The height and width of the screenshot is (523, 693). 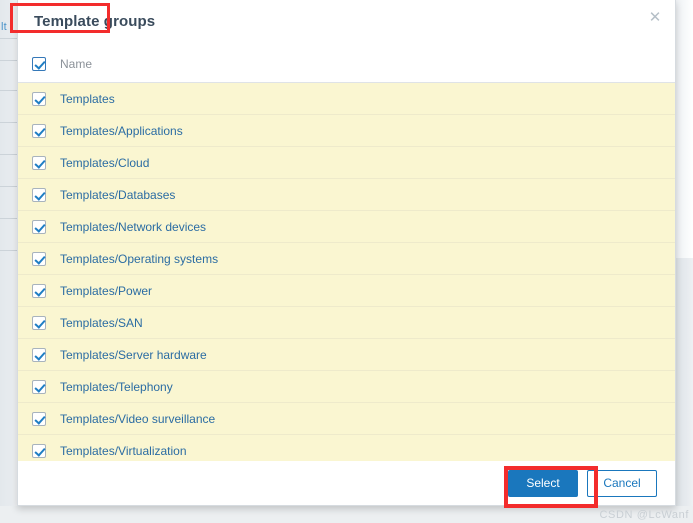 I want to click on list-item-label: Templates/Cloud, so click(x=104, y=163).